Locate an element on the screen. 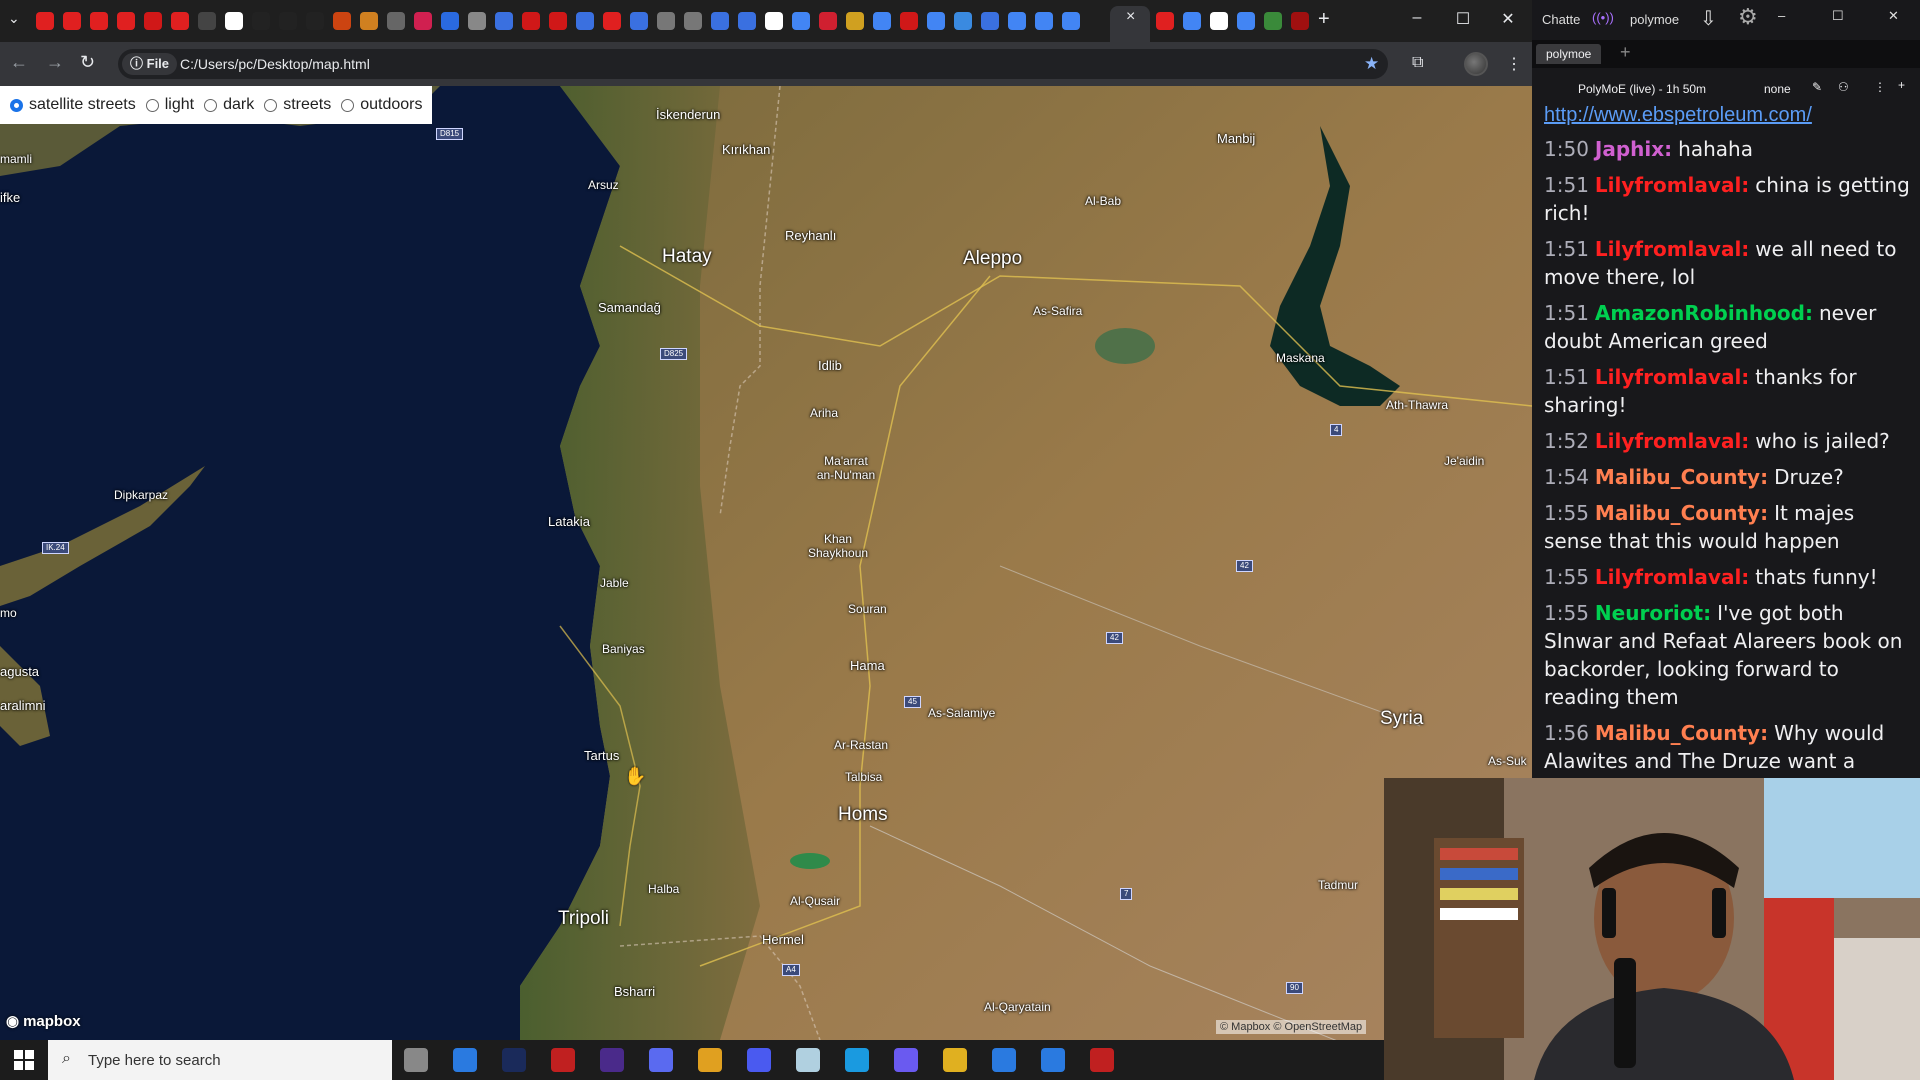  edit-pencil-icon: ✎ is located at coordinates (1817, 87).